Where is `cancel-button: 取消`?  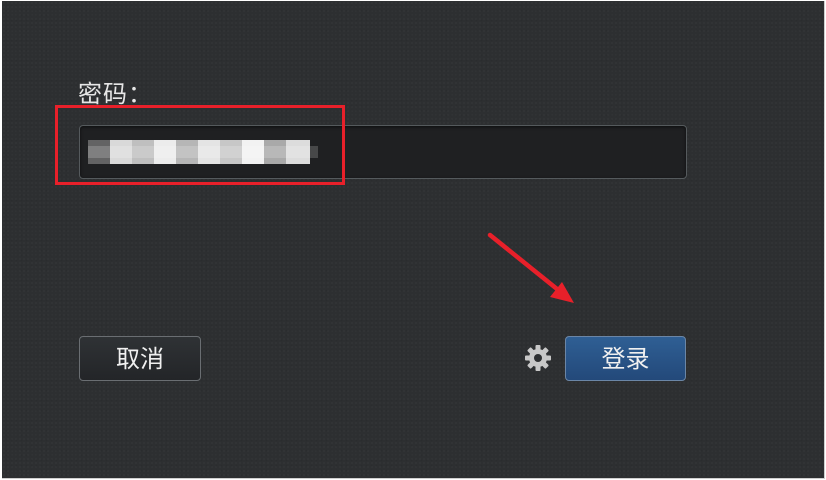
cancel-button: 取消 is located at coordinates (140, 358).